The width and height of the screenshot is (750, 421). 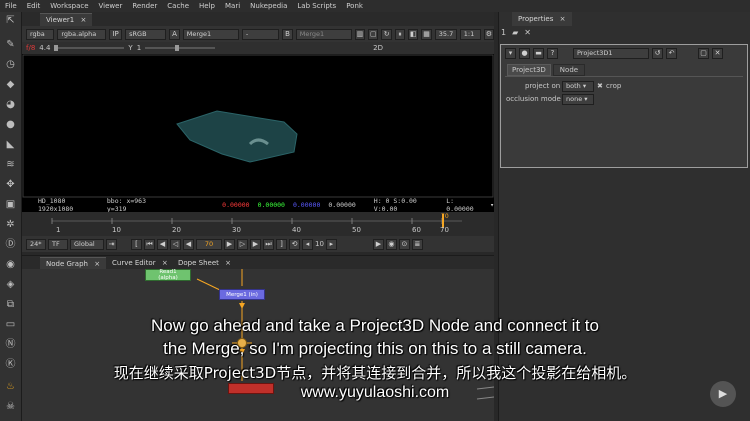 I want to click on a-input-select: Merge1, so click(x=210, y=34).